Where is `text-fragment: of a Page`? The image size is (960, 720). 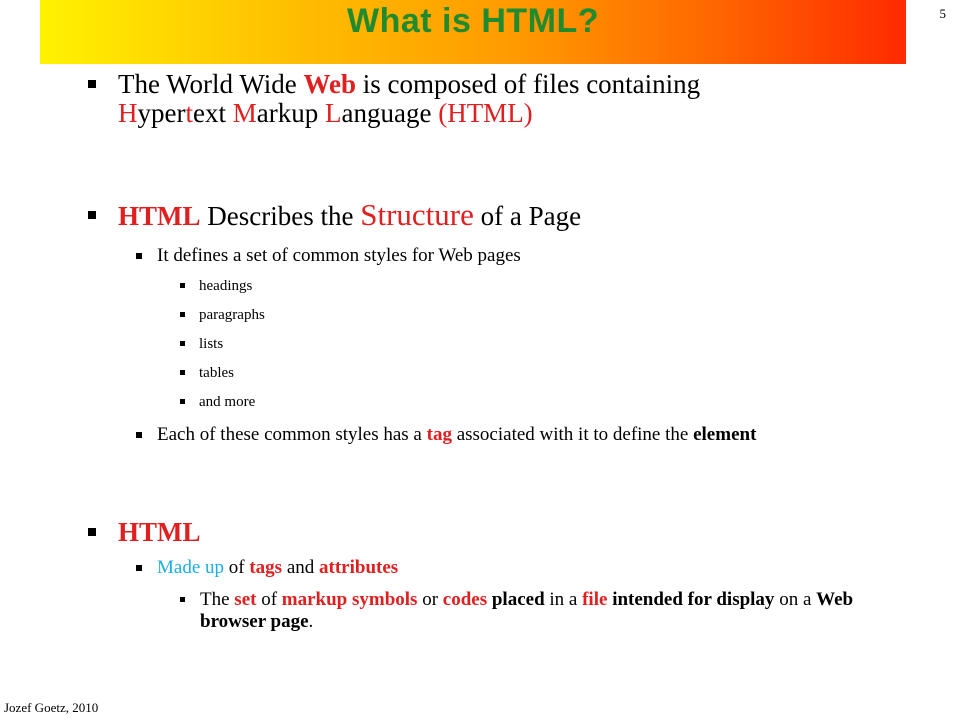
text-fragment: of a Page is located at coordinates (527, 216).